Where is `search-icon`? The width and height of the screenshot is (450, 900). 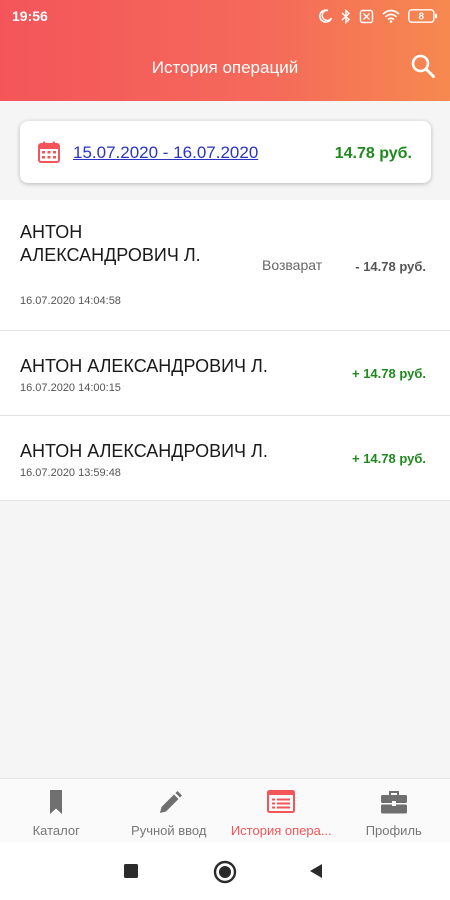 search-icon is located at coordinates (423, 66).